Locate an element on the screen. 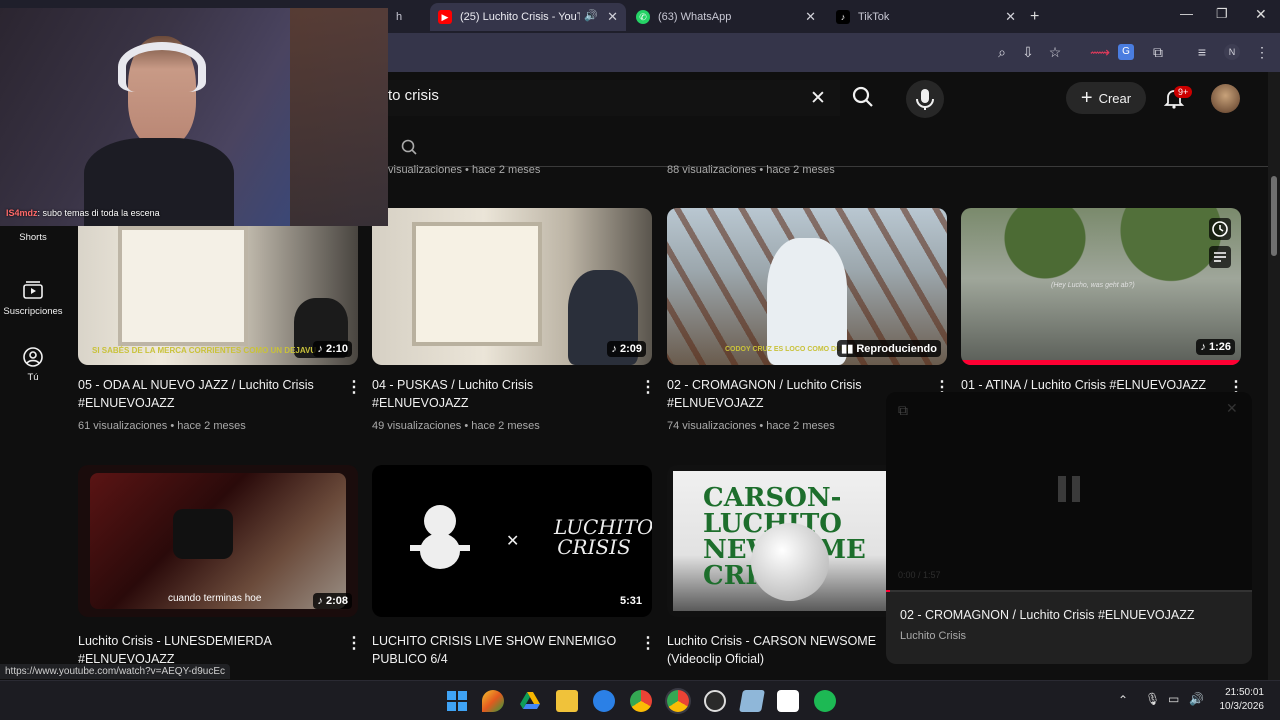  sidebar-item-subscriptions: Suscripciones is located at coordinates (33, 298).